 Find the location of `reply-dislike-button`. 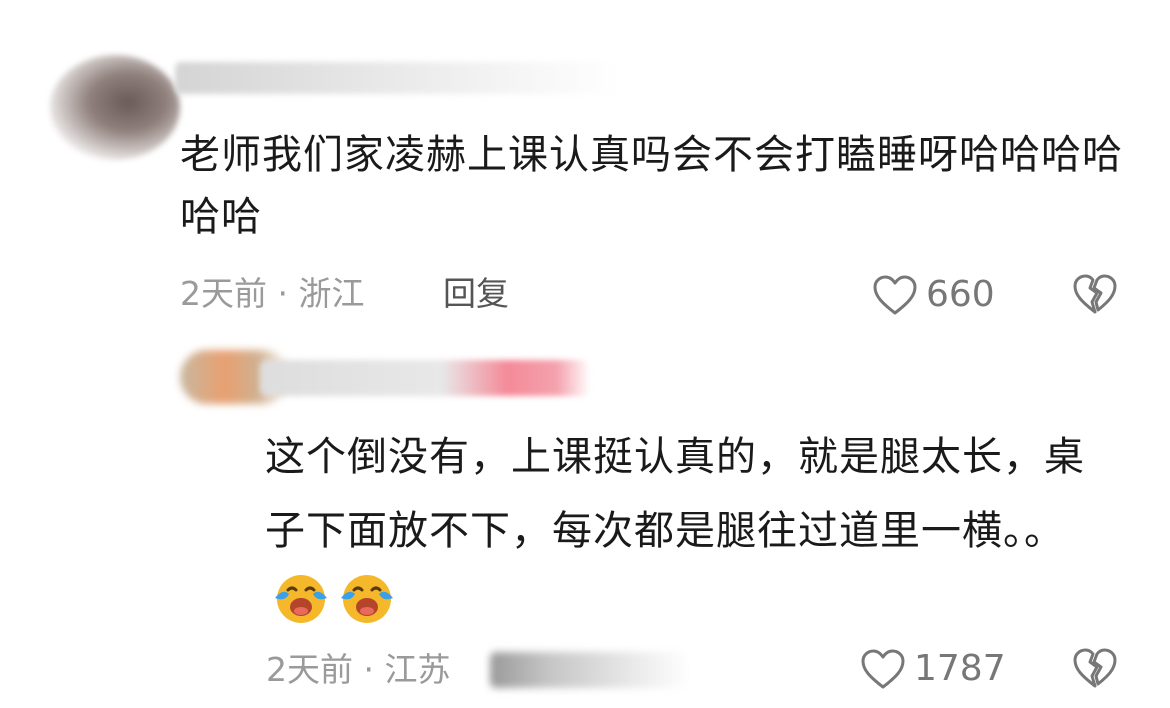

reply-dislike-button is located at coordinates (1095, 668).